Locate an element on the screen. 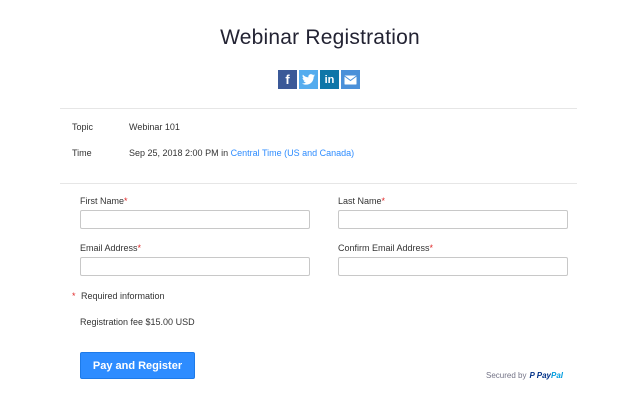  confirm-email-label: Confirm Email Address* is located at coordinates (385, 248).